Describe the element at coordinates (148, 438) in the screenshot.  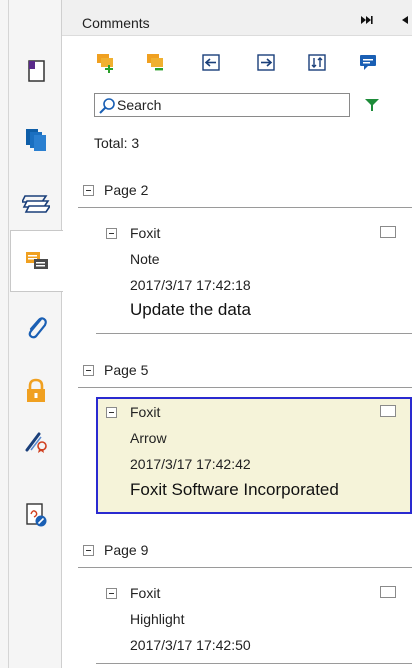
I see `comment-type: Arrow` at that location.